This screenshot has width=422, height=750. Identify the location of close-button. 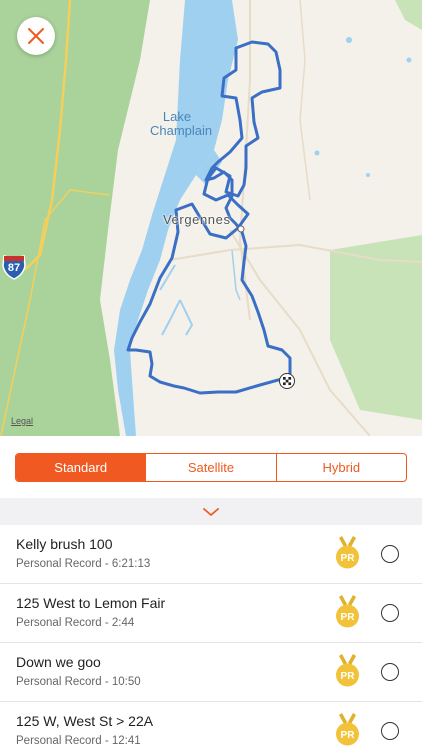
(36, 36).